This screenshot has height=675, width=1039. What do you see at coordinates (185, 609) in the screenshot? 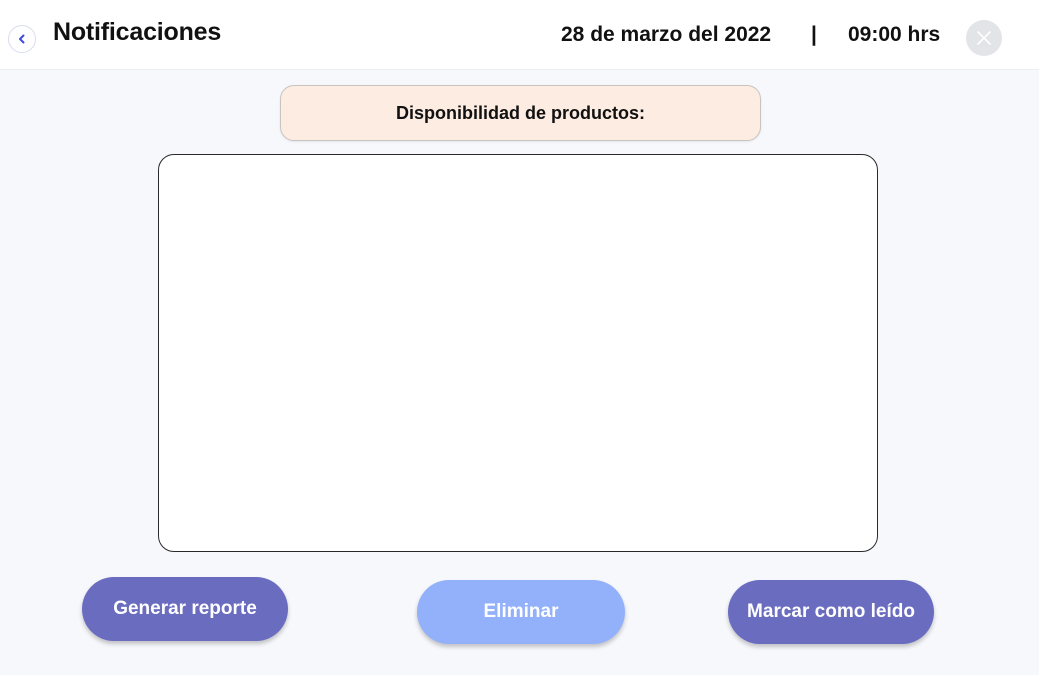
I see `generate-report-button: Generar reporte` at bounding box center [185, 609].